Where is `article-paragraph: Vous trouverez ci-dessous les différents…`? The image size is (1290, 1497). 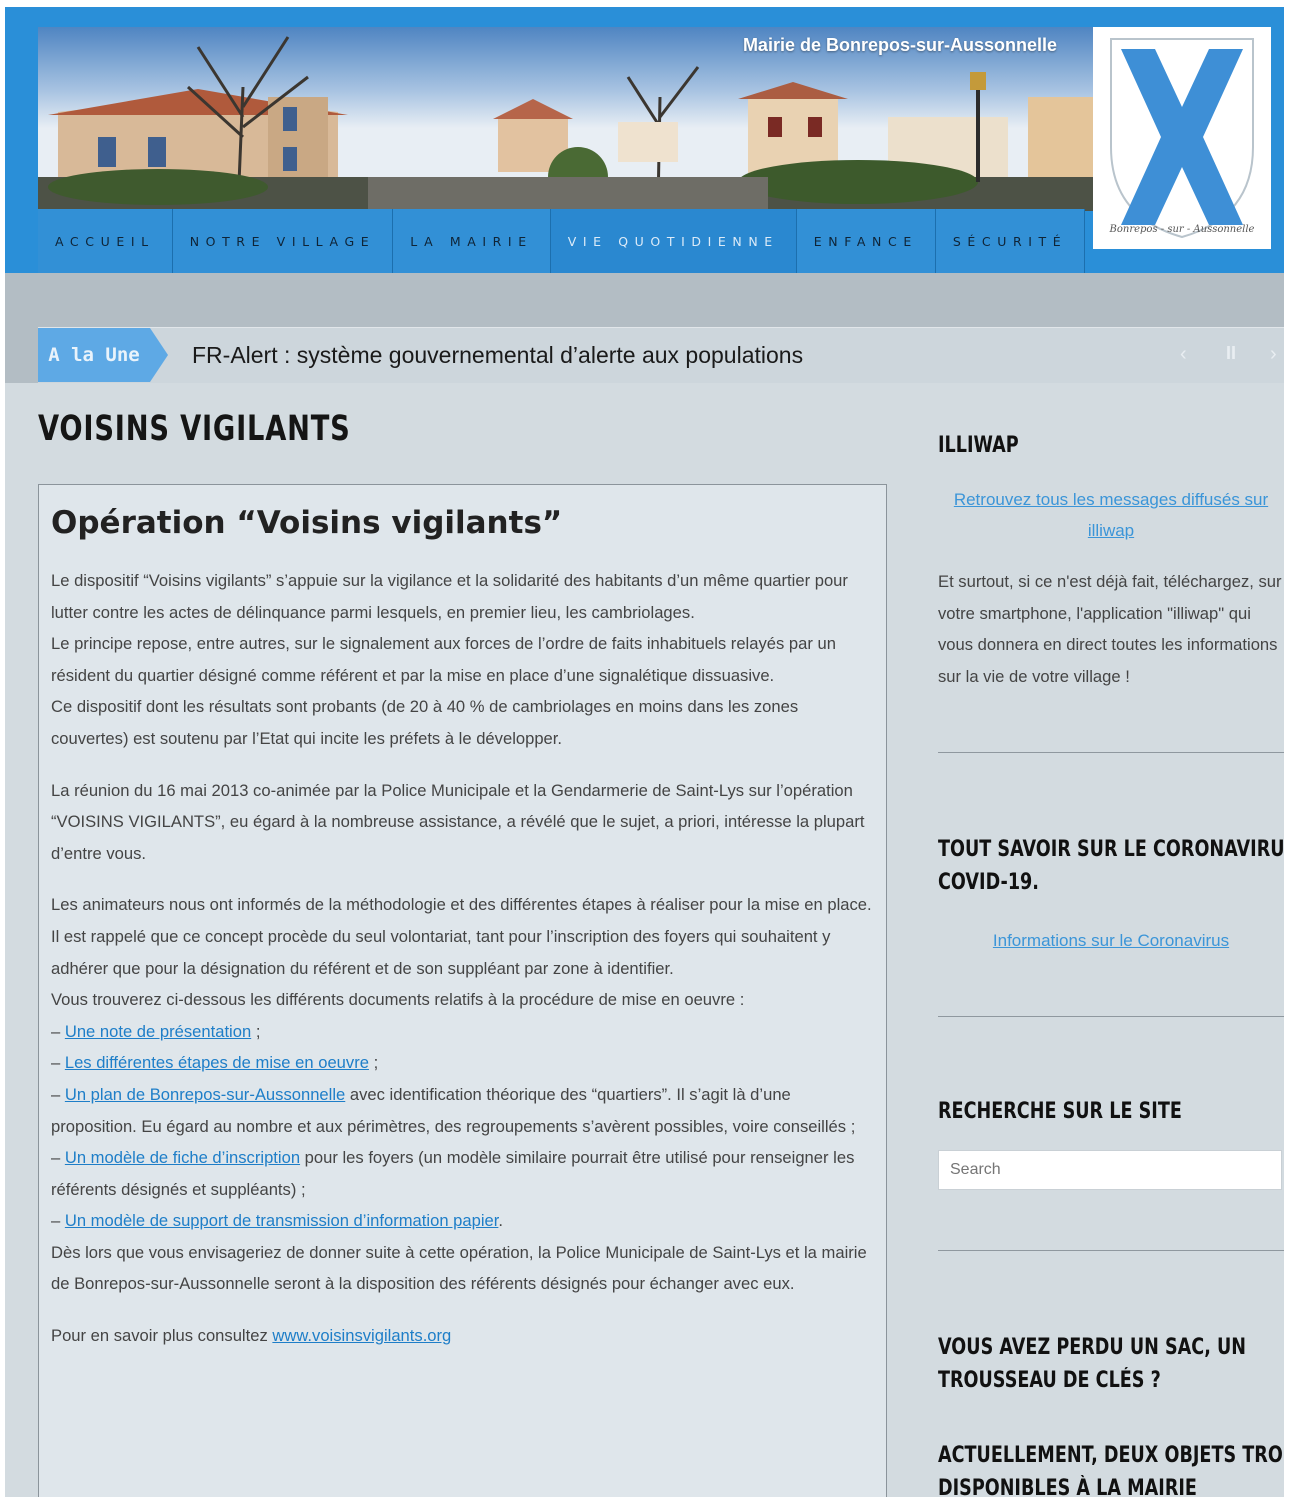 article-paragraph: Vous trouverez ci-dessous les différents… is located at coordinates (398, 1000).